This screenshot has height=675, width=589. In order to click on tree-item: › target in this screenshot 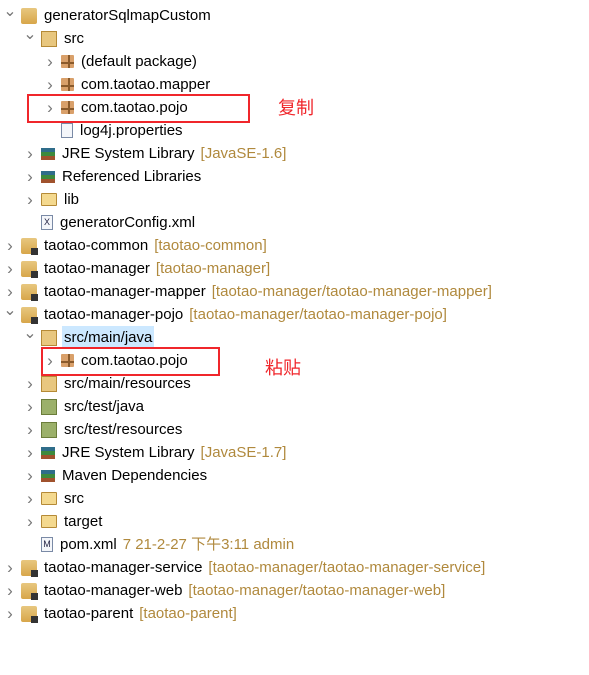, I will do `click(63, 521)`.